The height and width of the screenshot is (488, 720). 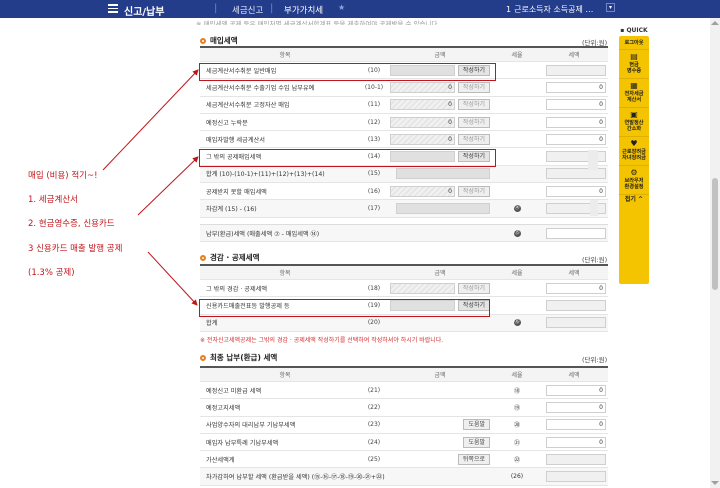 What do you see at coordinates (144, 10) in the screenshot?
I see `nav-main-title: 신고/납부` at bounding box center [144, 10].